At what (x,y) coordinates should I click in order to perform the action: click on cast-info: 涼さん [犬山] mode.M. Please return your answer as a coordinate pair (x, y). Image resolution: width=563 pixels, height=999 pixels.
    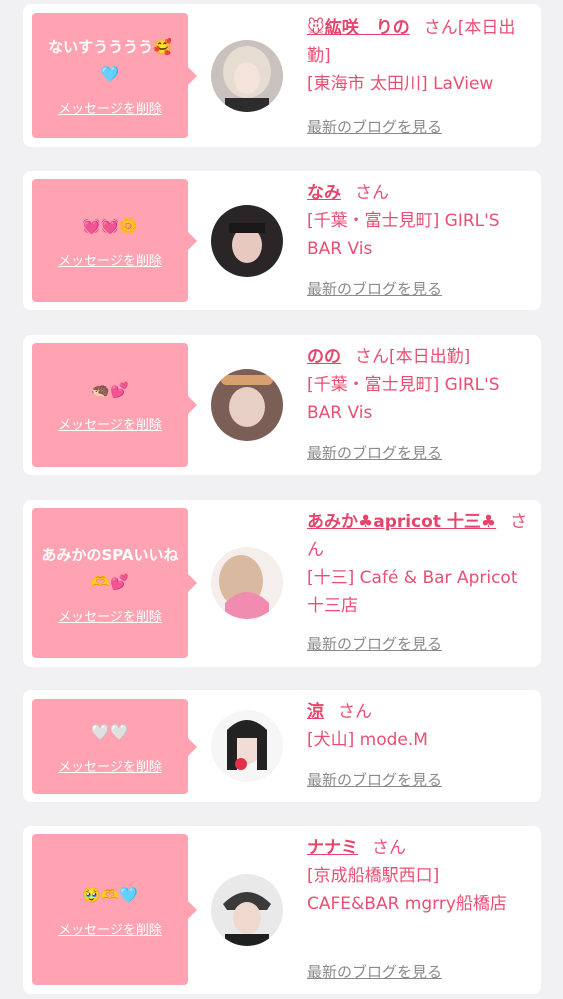
    Looking at the image, I should click on (418, 726).